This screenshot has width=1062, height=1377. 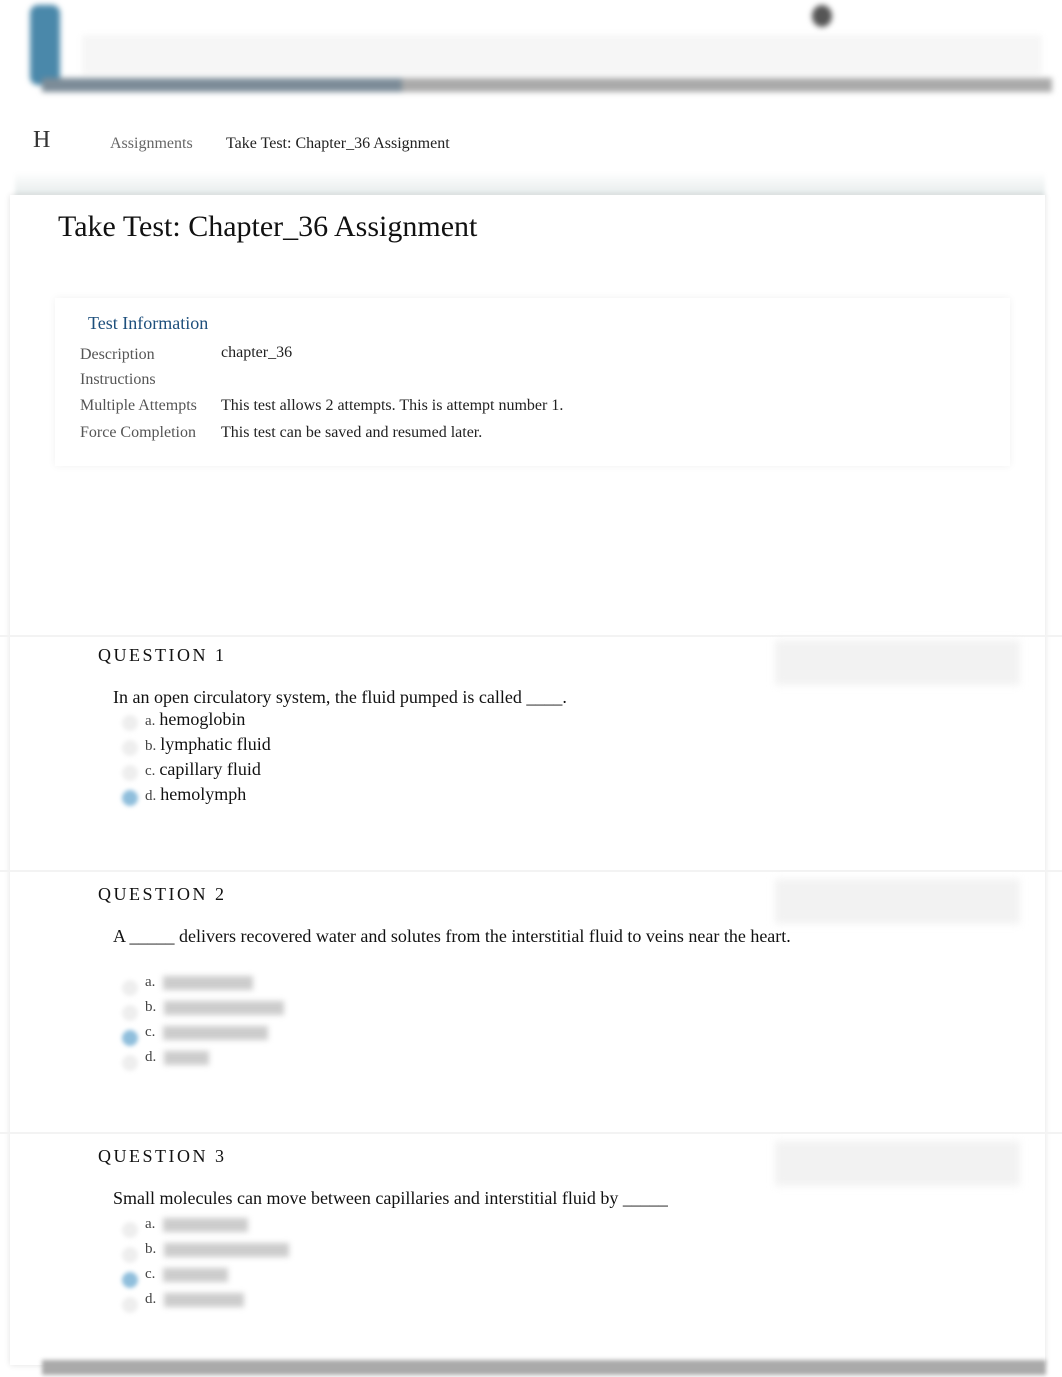 What do you see at coordinates (162, 894) in the screenshot?
I see `question-heading: QUESTION 2` at bounding box center [162, 894].